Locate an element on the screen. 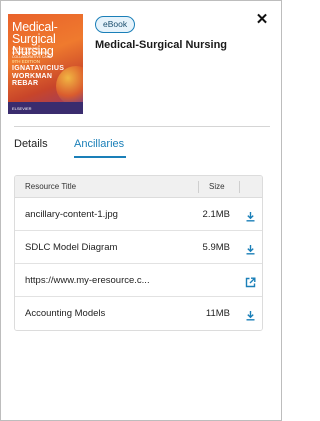  close-button: ✕ is located at coordinates (262, 19).